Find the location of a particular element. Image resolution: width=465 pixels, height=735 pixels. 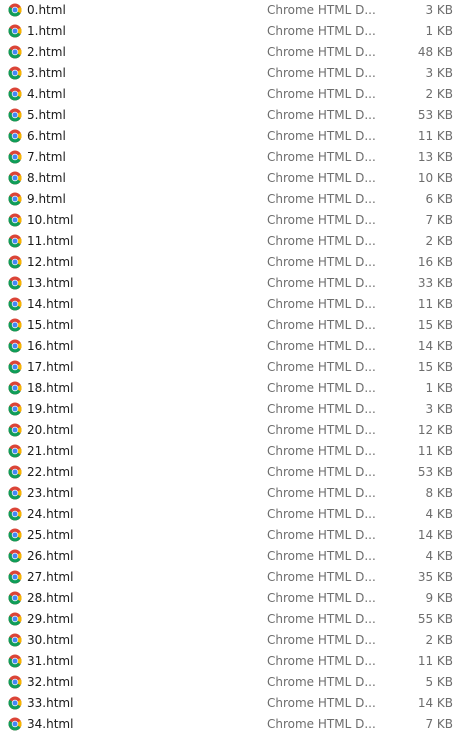

file-name: 26.html is located at coordinates (50, 556).